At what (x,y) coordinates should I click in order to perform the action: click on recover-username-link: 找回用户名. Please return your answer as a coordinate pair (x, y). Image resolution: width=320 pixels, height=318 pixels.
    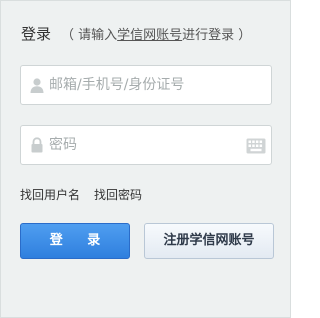
    Looking at the image, I should click on (50, 195).